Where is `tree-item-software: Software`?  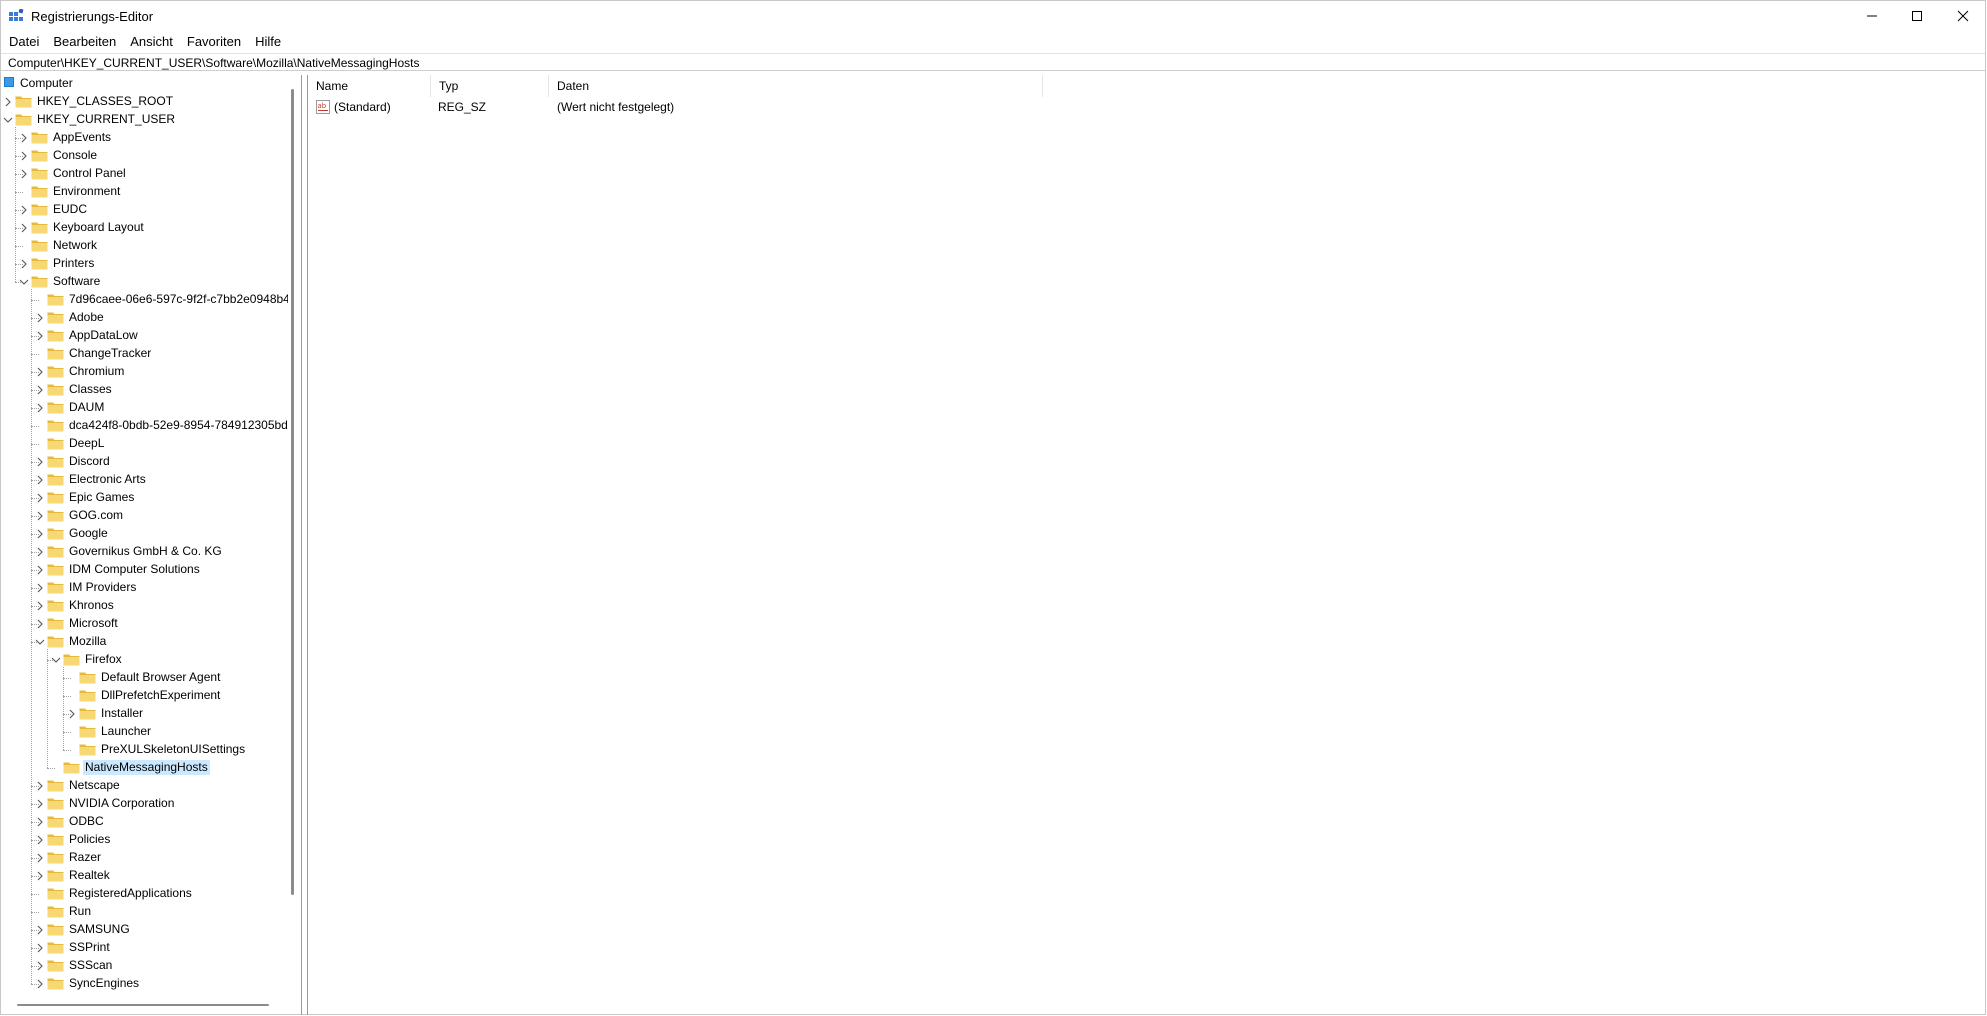 tree-item-software: Software is located at coordinates (144, 282).